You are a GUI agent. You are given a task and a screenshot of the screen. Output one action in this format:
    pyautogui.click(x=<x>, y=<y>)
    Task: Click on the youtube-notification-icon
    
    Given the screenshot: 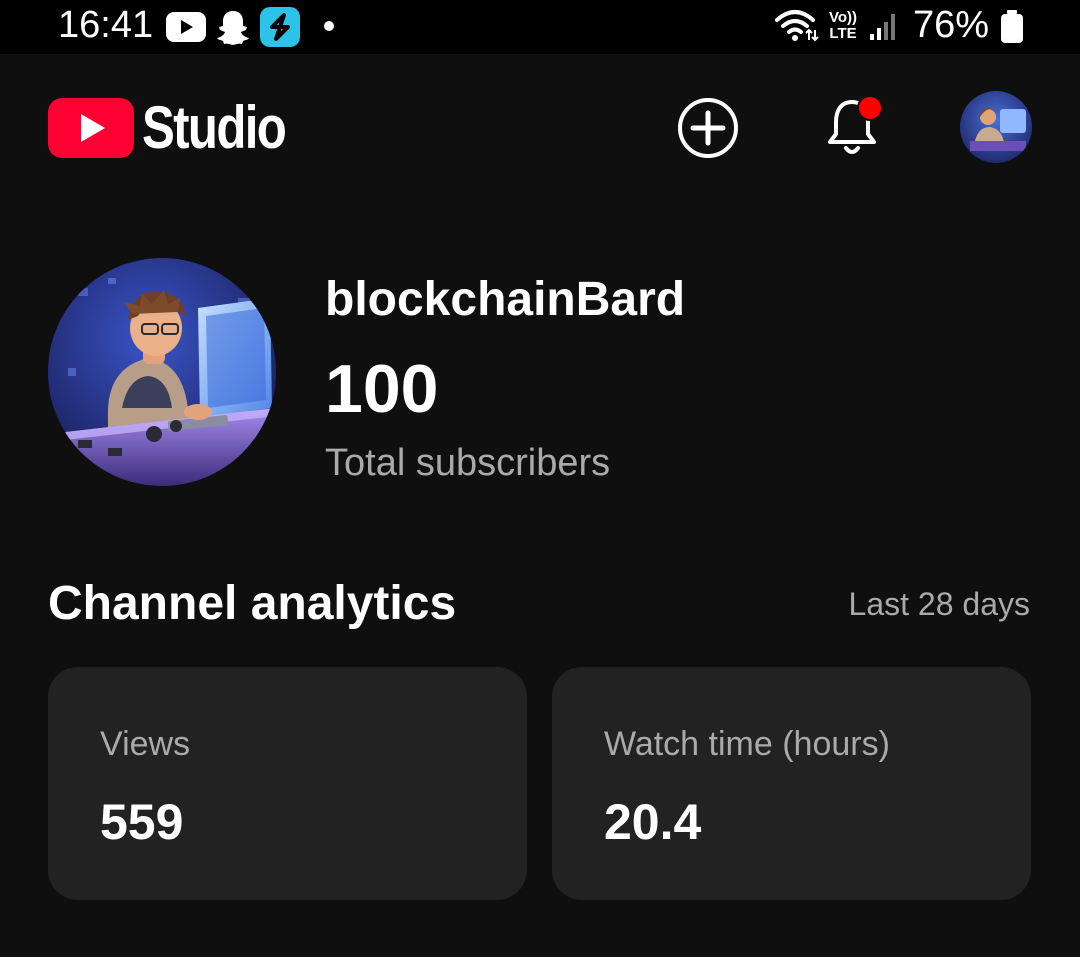 What is the action you would take?
    pyautogui.click(x=186, y=27)
    